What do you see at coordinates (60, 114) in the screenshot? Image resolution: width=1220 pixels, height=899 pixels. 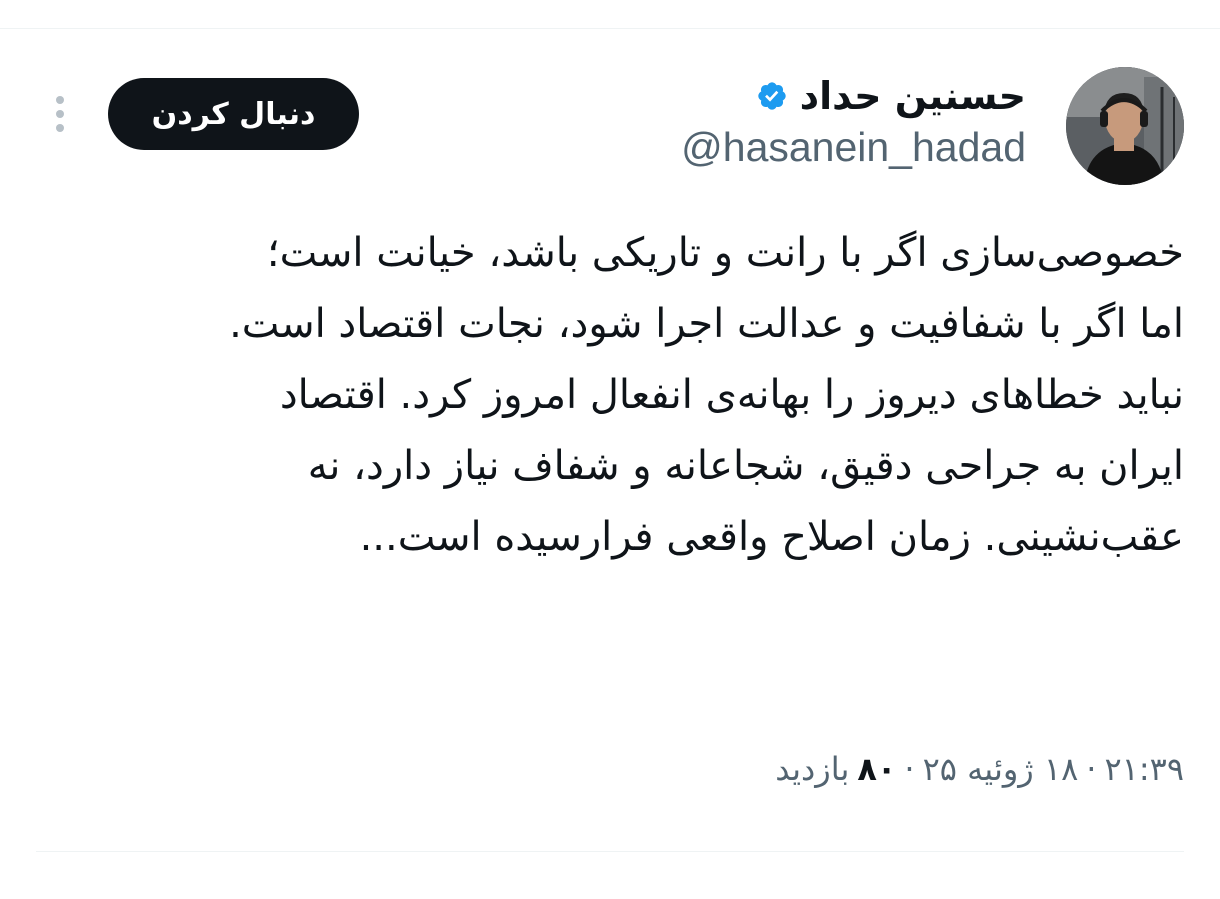 I see `more-vertical-icon` at bounding box center [60, 114].